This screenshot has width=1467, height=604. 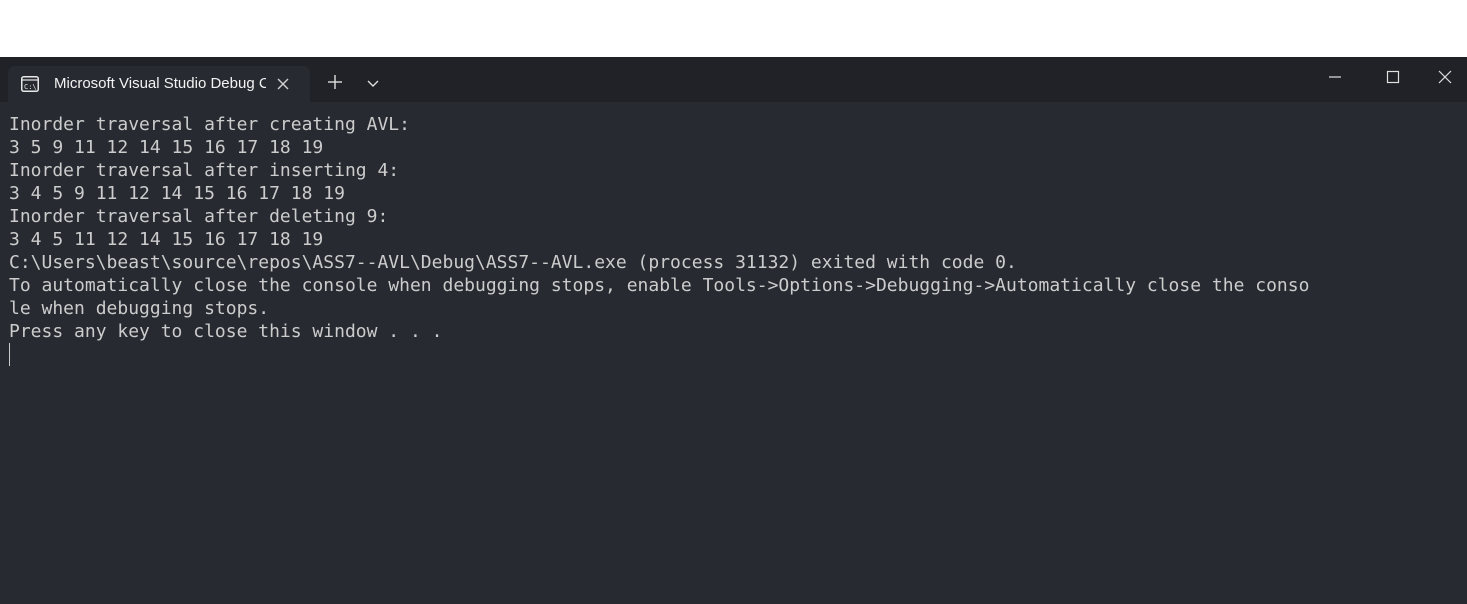 I want to click on cursor-line, so click(x=734, y=354).